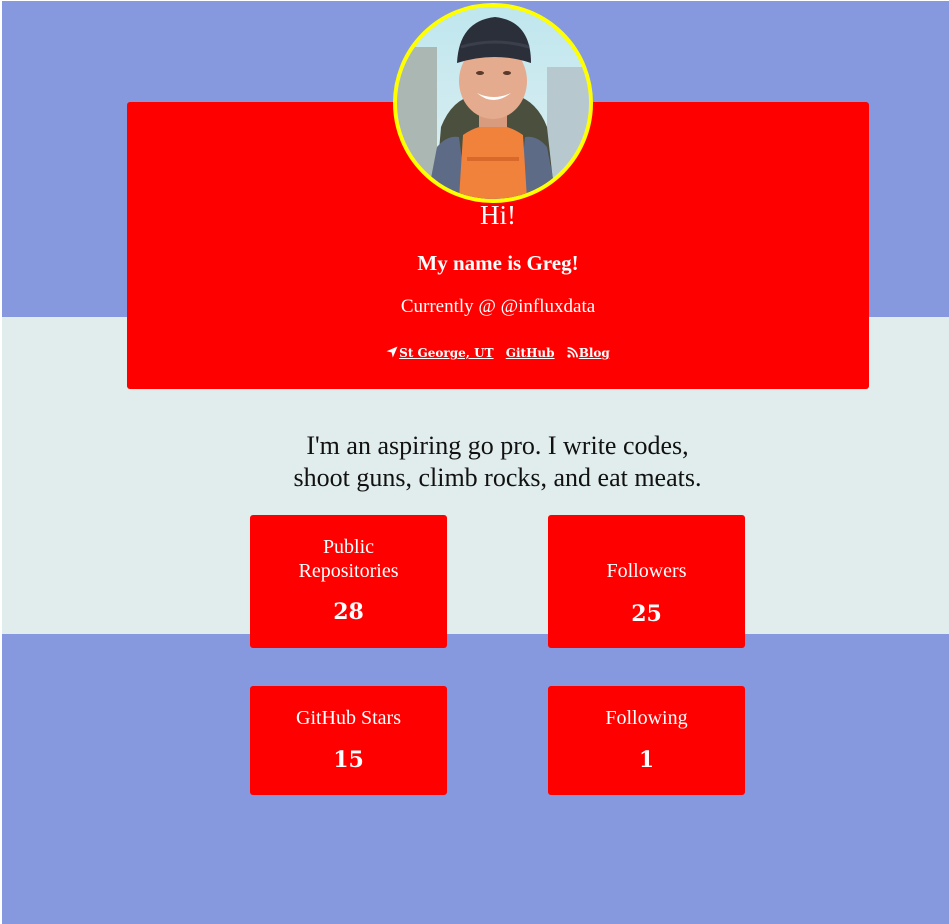 This screenshot has height=924, width=949. What do you see at coordinates (497, 477) in the screenshot?
I see `bio-line-2: shoot guns, climb rocks, and eat meats.` at bounding box center [497, 477].